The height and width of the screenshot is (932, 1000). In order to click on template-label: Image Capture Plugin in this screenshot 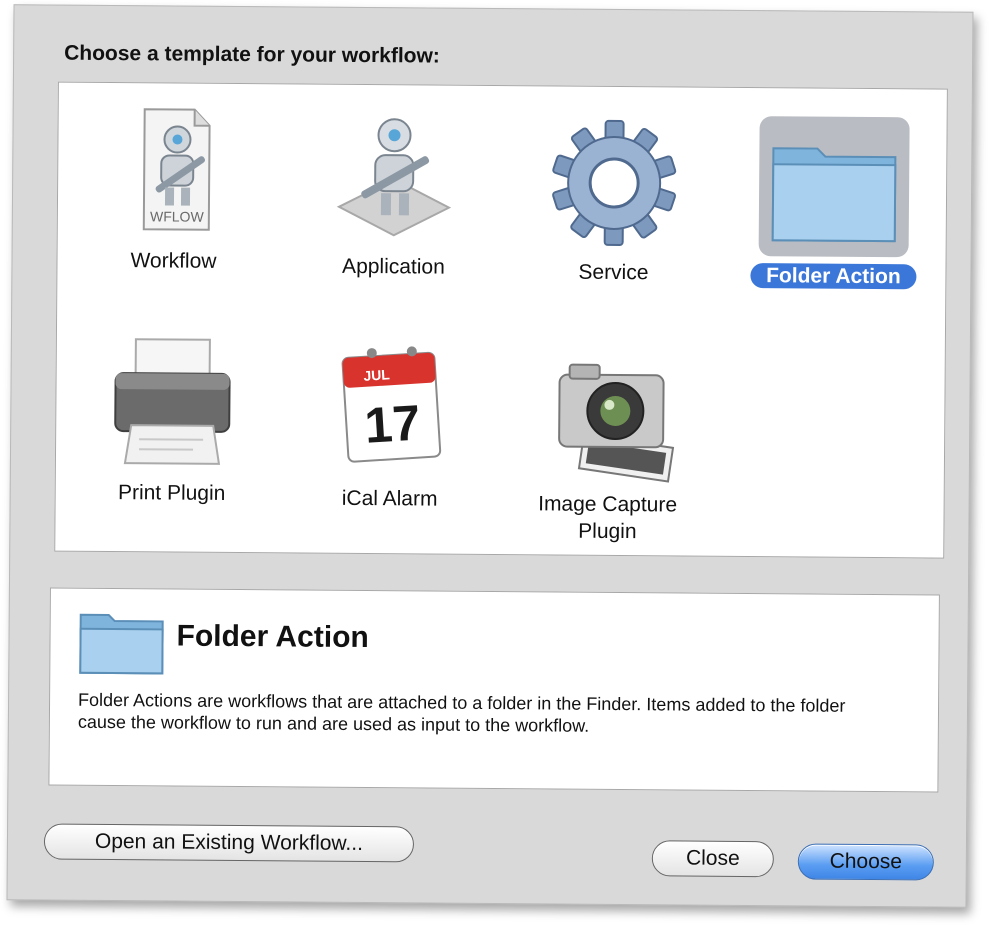, I will do `click(608, 518)`.